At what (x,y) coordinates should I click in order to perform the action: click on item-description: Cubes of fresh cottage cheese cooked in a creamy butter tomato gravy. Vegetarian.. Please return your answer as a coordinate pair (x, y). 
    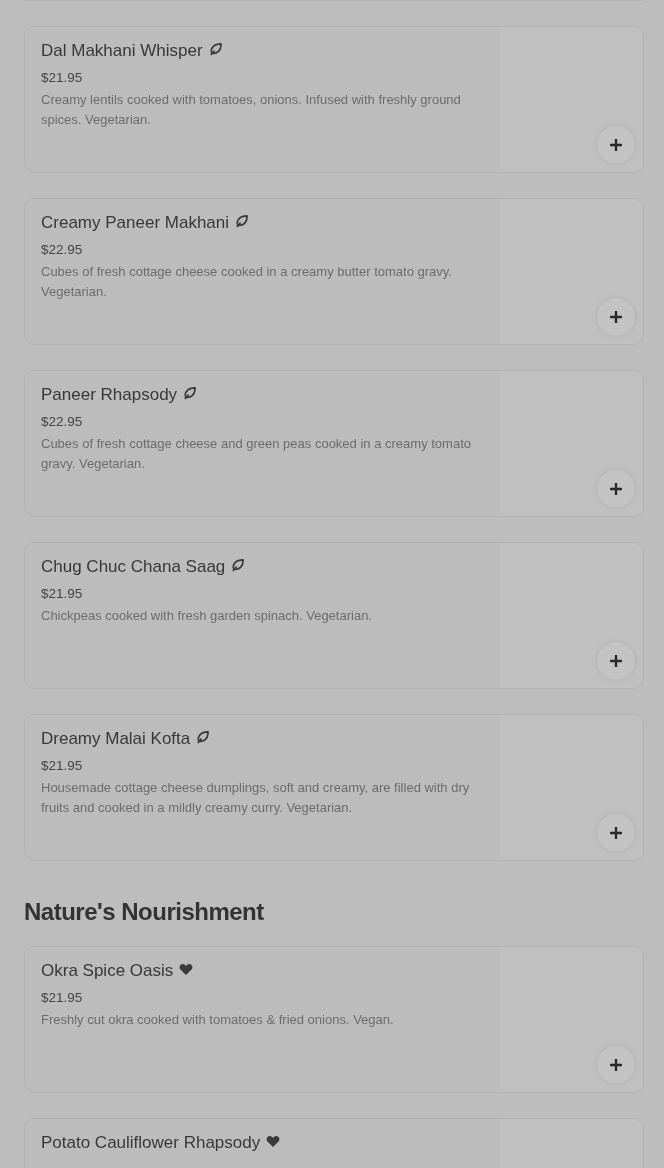
    Looking at the image, I should click on (247, 282).